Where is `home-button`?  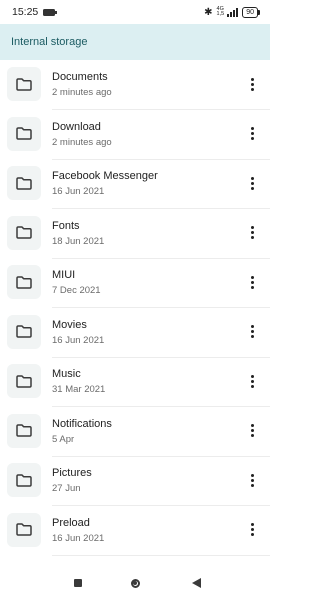 home-button is located at coordinates (135, 583).